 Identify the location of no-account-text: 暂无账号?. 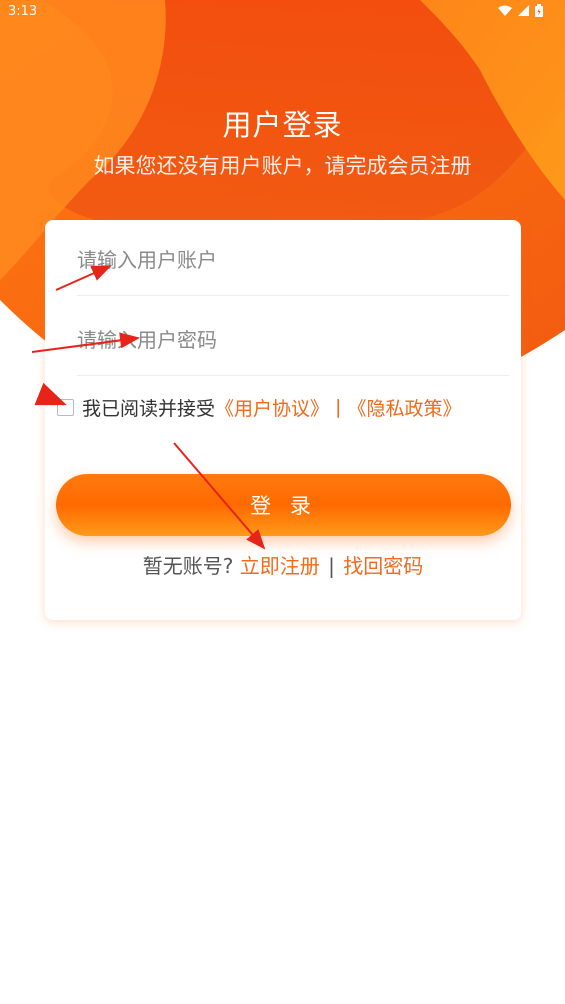
(188, 566).